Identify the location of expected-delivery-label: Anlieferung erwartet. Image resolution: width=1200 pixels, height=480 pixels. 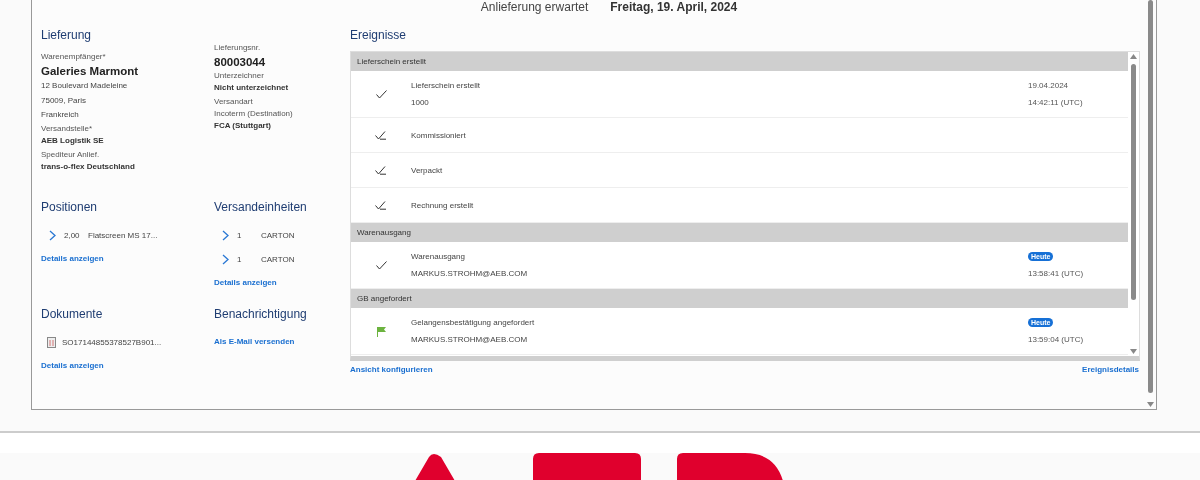
(534, 7).